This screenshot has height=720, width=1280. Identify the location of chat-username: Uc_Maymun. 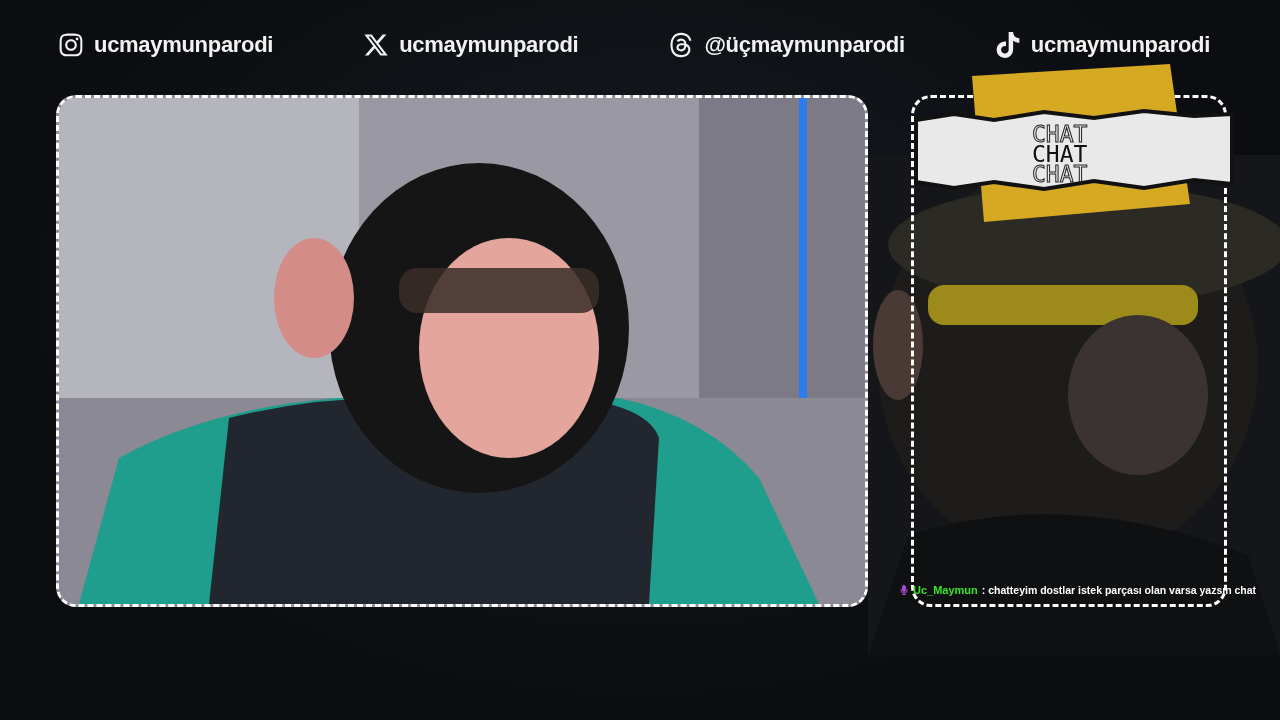
(945, 590).